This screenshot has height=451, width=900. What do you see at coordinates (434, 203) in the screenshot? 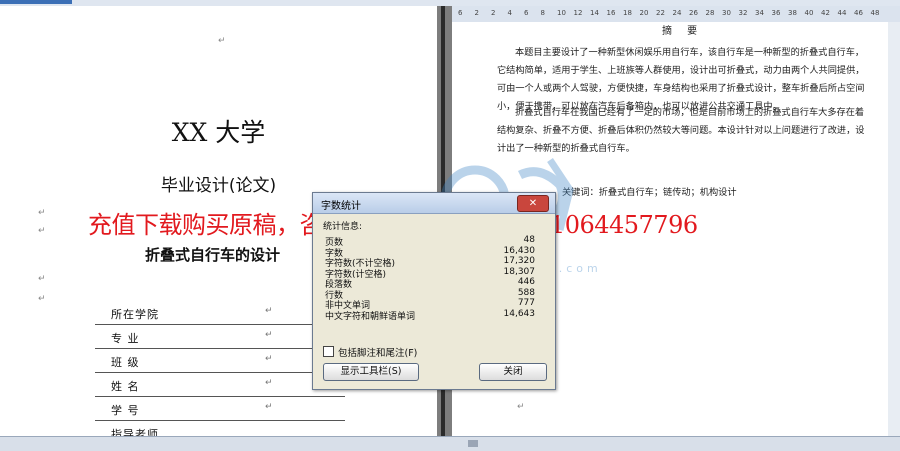
I see `dialog-titlebar: 字数统计 ✕` at bounding box center [434, 203].